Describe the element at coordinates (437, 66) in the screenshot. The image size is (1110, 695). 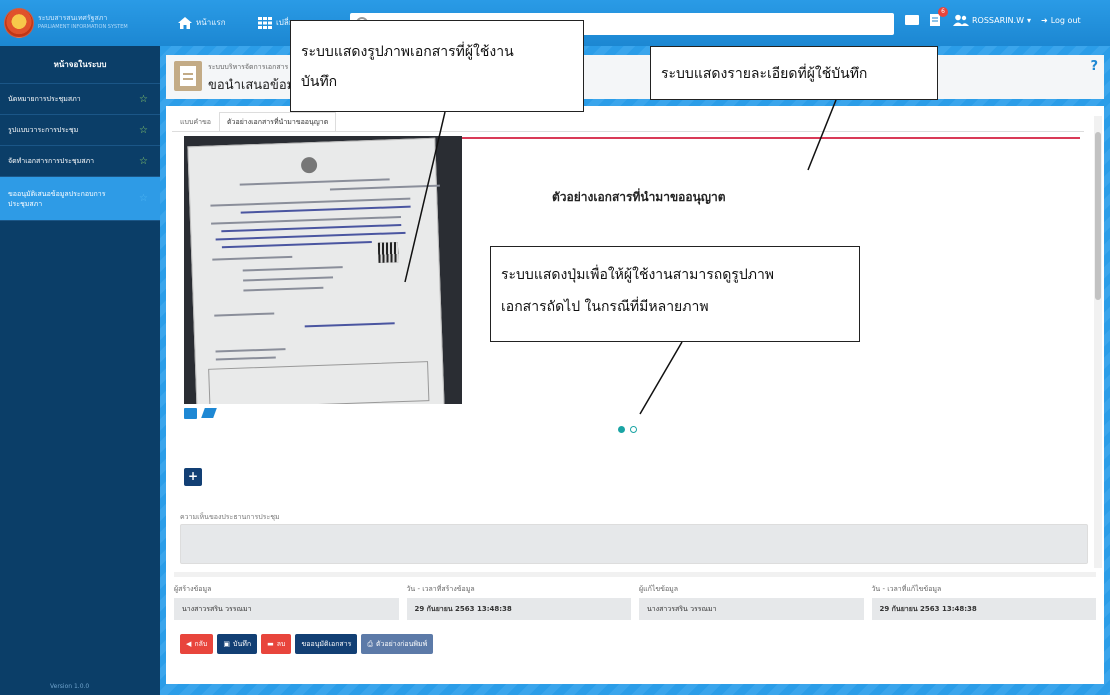
I see `callout-document-image: ระบบแสดงรูปภาพเอกสารที่ผู้ใช้งาน บันทึก` at that location.